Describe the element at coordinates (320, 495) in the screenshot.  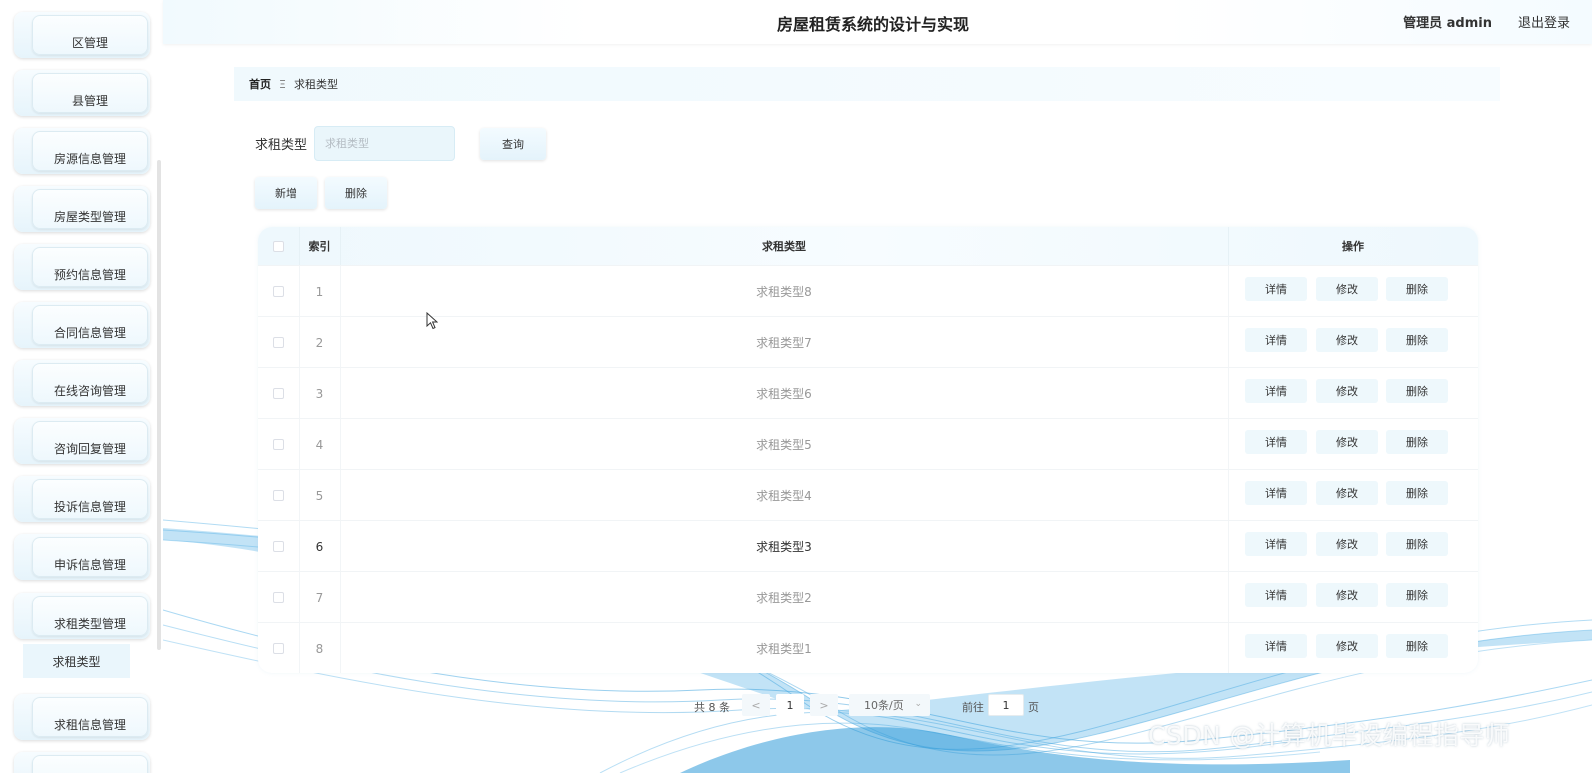
I see `row-index: 5` at that location.